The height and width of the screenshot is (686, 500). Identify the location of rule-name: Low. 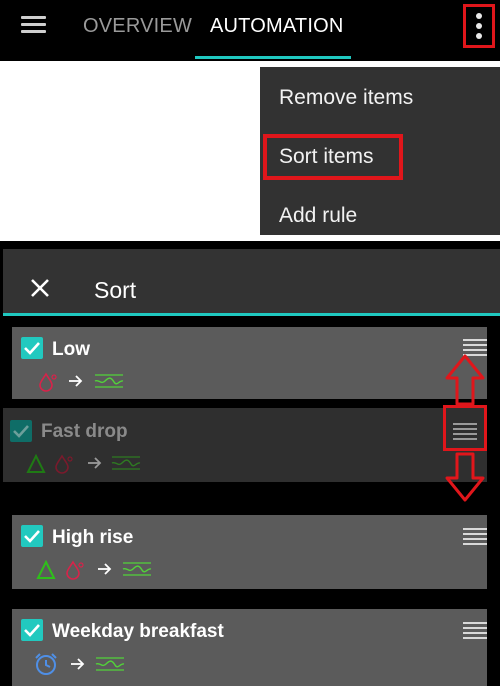
(71, 349).